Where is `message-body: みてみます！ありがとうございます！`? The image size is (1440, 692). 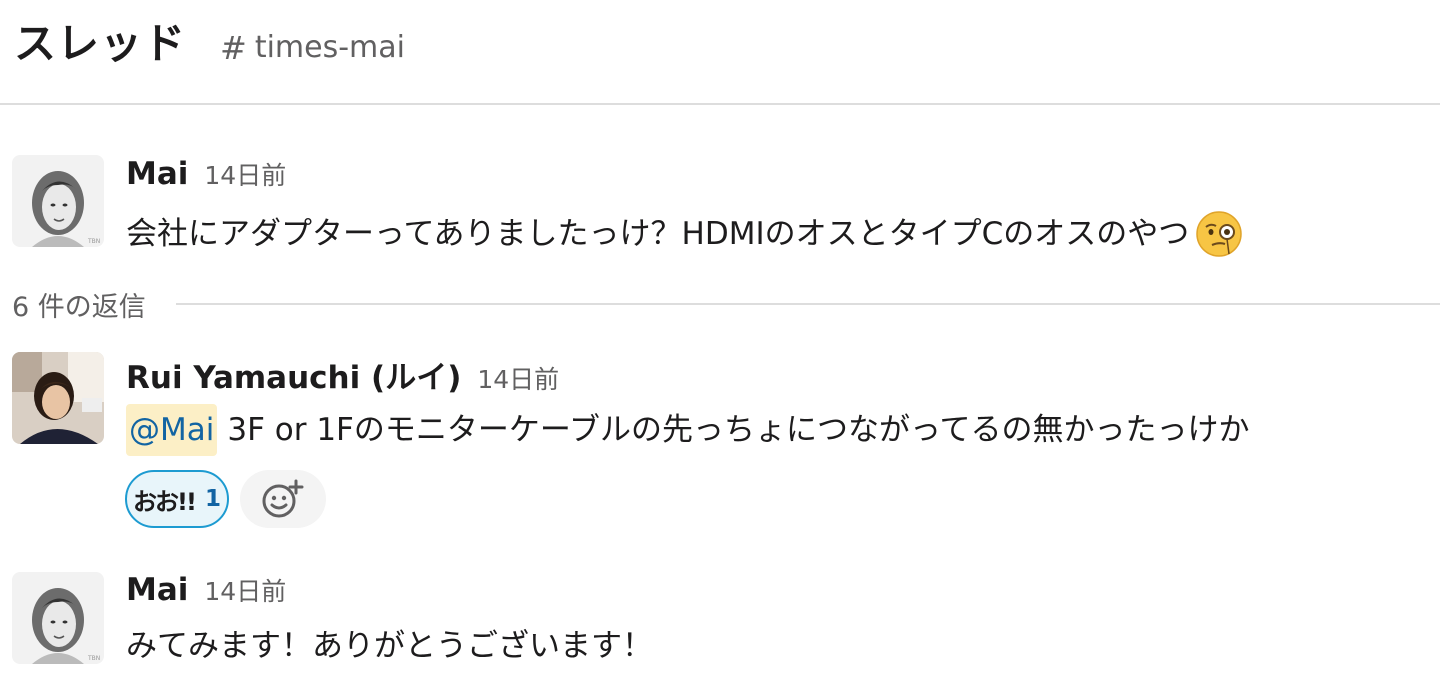
message-body: みてみます！ありがとうございます！ is located at coordinates (389, 646).